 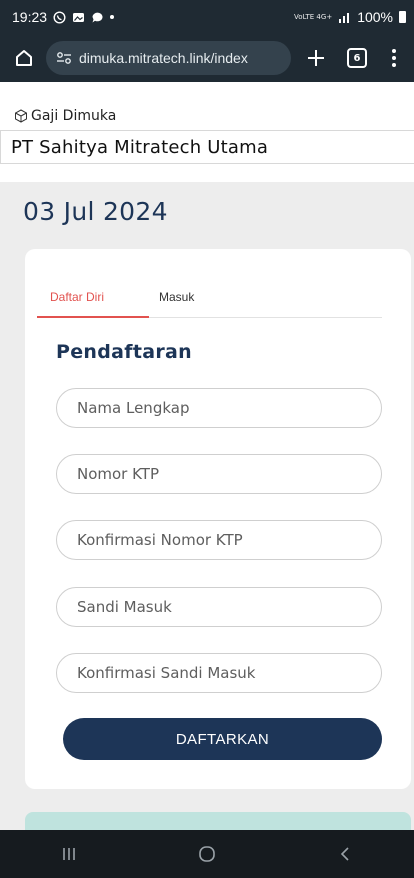 I want to click on home-circle-icon, so click(x=207, y=854).